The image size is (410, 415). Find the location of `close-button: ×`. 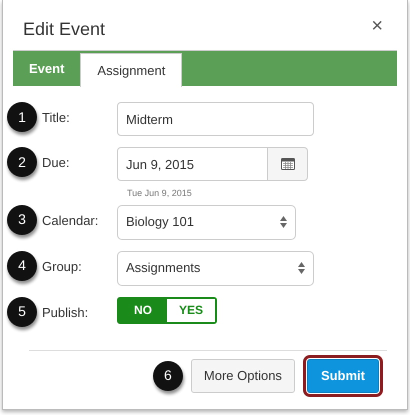

close-button: × is located at coordinates (377, 26).